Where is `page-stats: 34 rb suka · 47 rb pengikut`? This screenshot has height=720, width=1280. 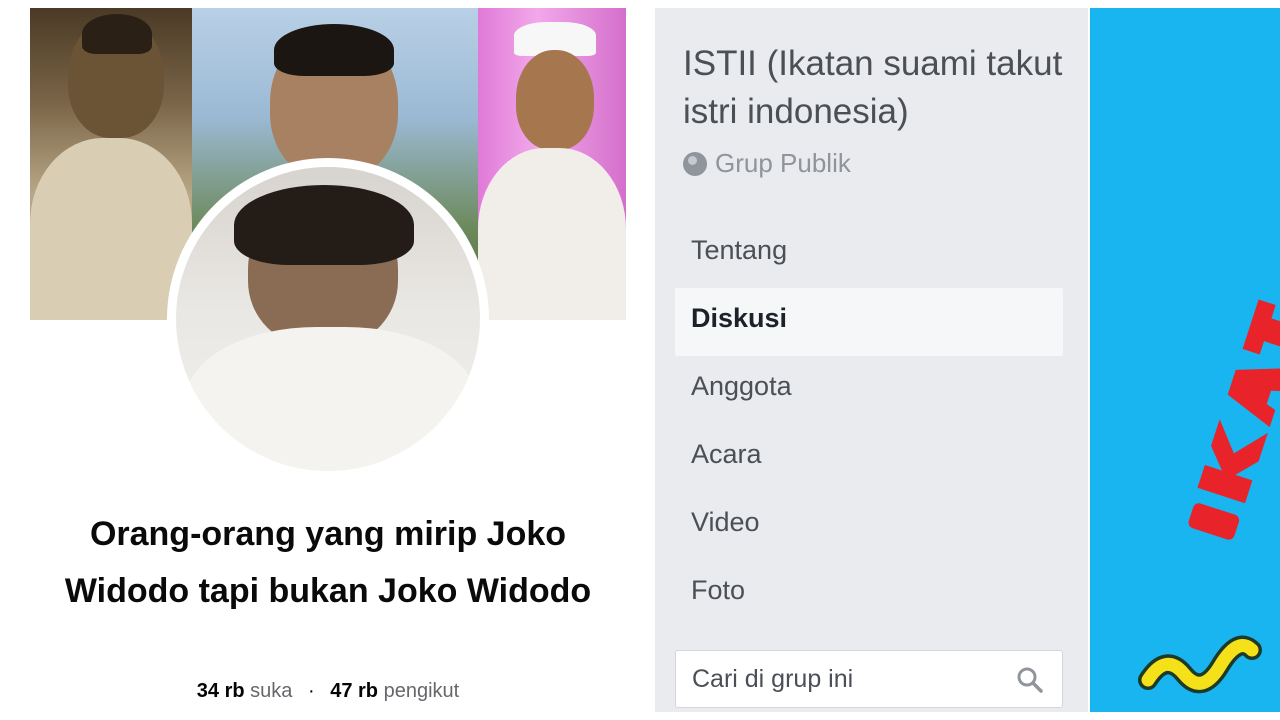
page-stats: 34 rb suka · 47 rb pengikut is located at coordinates (328, 691).